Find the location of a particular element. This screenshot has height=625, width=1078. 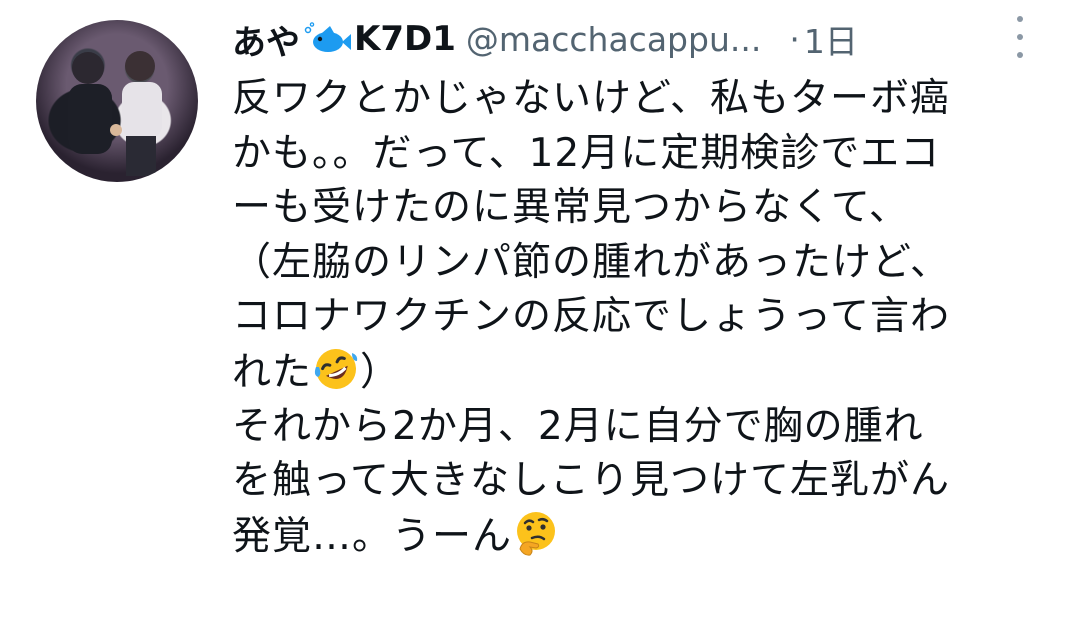

tweet-line: （左脇のリンパ節の腫れがあったけど、 is located at coordinates (591, 262).